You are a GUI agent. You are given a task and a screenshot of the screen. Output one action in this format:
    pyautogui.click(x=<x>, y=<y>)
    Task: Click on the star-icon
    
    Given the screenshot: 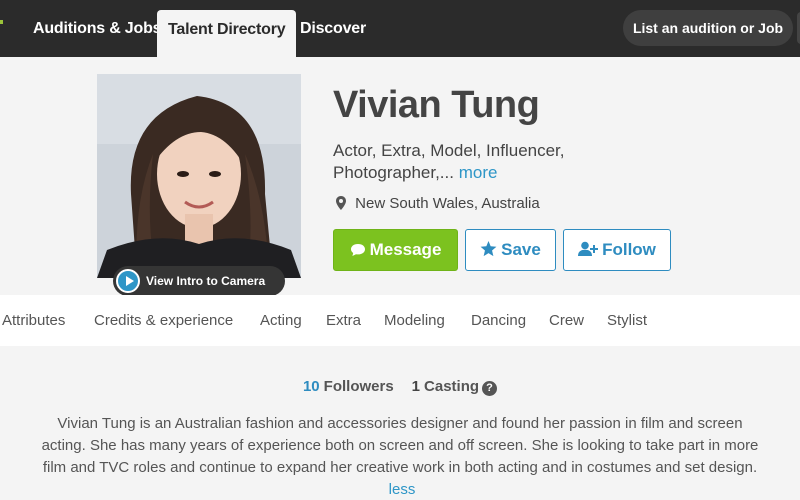 What is the action you would take?
    pyautogui.click(x=488, y=249)
    